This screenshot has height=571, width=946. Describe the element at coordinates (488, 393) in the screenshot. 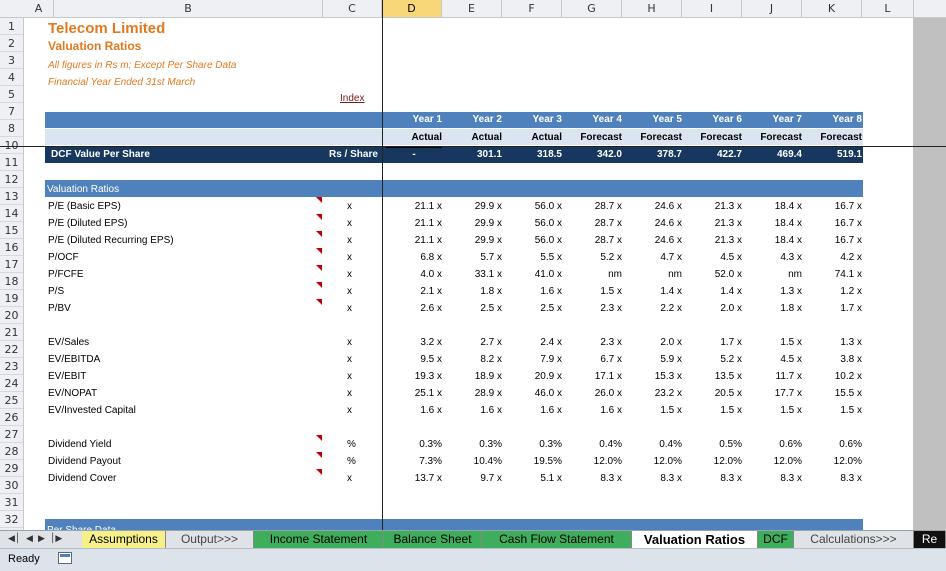

I see `ratio-value: 28.9 x` at that location.